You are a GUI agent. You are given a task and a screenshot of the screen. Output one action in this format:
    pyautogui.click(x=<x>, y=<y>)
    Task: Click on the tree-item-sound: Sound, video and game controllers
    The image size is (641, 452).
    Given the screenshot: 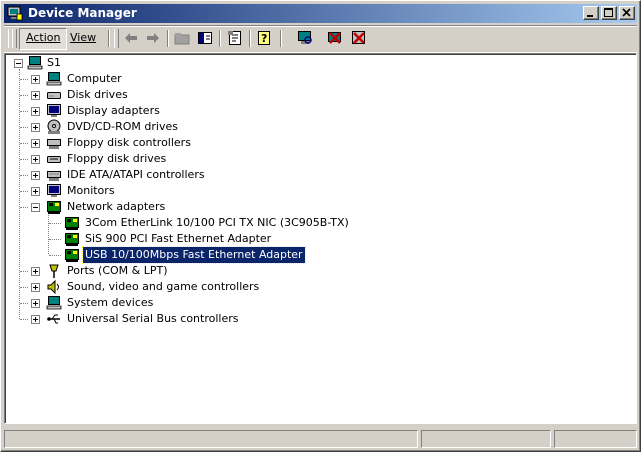 What is the action you would take?
    pyautogui.click(x=205, y=287)
    